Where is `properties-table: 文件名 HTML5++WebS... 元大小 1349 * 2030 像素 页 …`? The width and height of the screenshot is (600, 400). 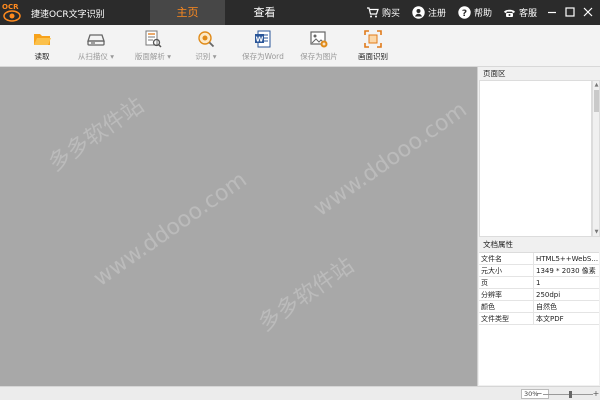
properties-table: 文件名 HTML5++WebS... 元大小 1349 * 2030 像素 页 … is located at coordinates (539, 288).